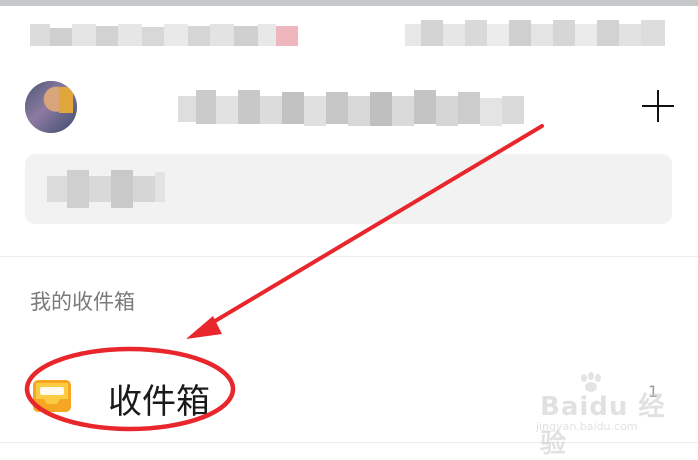 This screenshot has height=460, width=698. Describe the element at coordinates (165, 35) in the screenshot. I see `blurred-header-text` at that location.